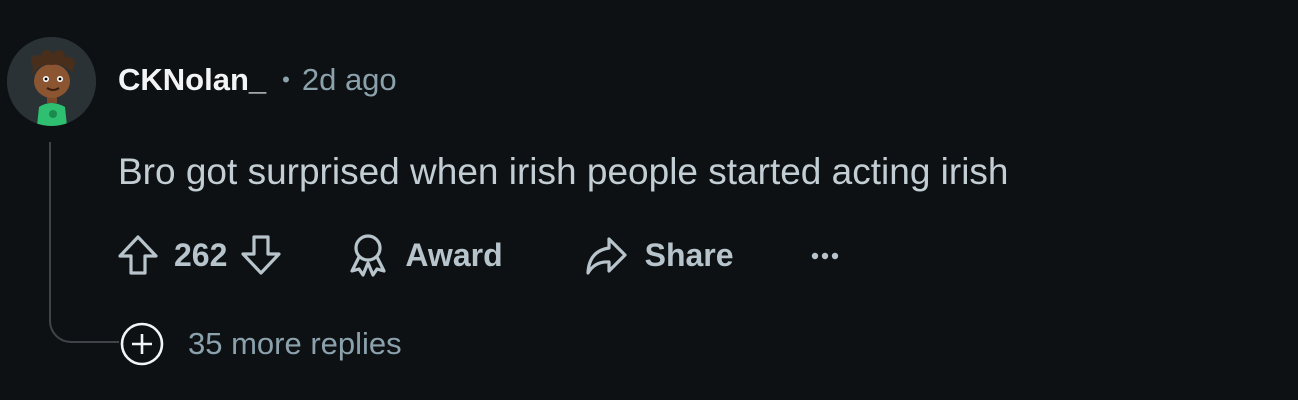 The image size is (1298, 400). Describe the element at coordinates (368, 255) in the screenshot. I see `award-icon` at that location.